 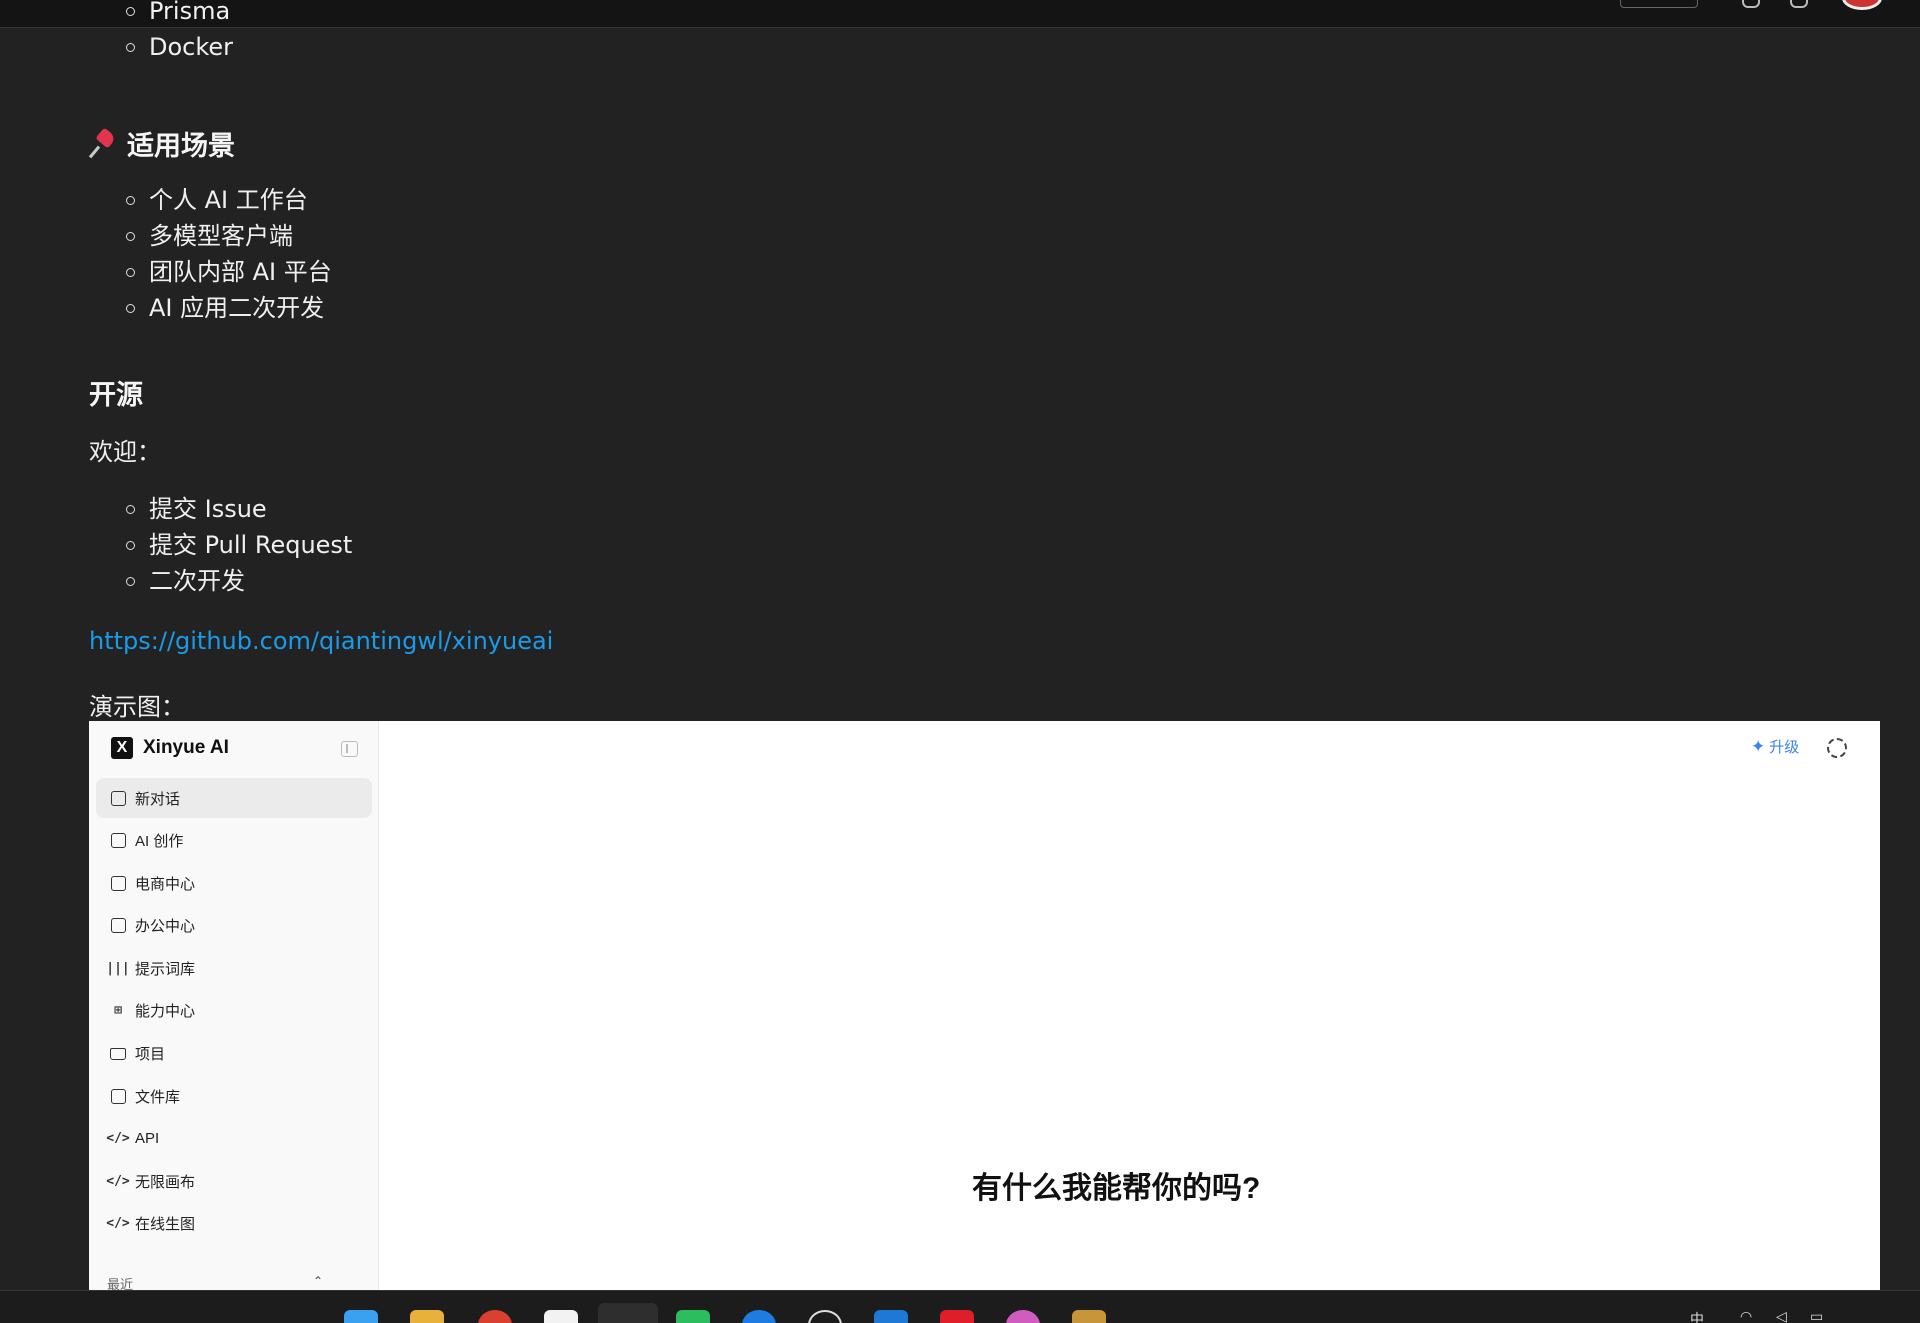 I want to click on pushpin-icon, so click(x=104, y=144).